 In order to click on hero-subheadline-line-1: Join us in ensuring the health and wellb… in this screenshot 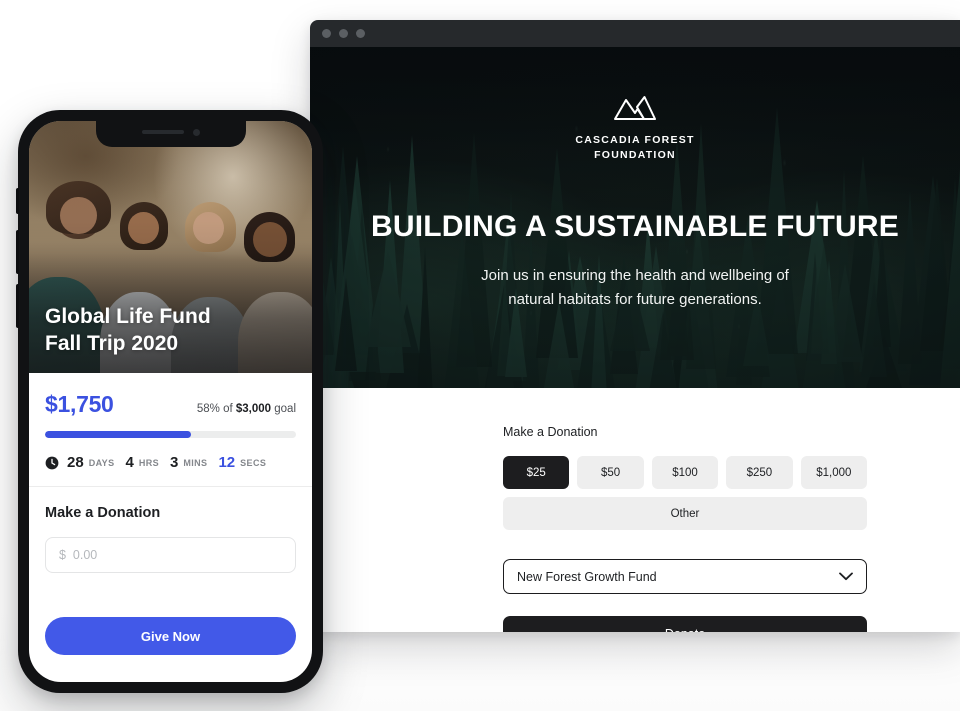, I will do `click(635, 275)`.